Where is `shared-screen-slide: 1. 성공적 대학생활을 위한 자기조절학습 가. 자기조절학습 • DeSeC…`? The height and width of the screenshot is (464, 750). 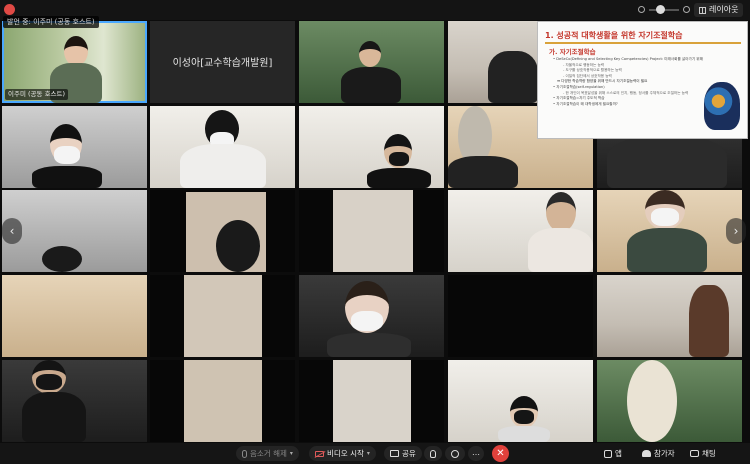 shared-screen-slide: 1. 성공적 대학생활을 위한 자기조절학습 가. 자기조절학습 • DeSeC… is located at coordinates (642, 80).